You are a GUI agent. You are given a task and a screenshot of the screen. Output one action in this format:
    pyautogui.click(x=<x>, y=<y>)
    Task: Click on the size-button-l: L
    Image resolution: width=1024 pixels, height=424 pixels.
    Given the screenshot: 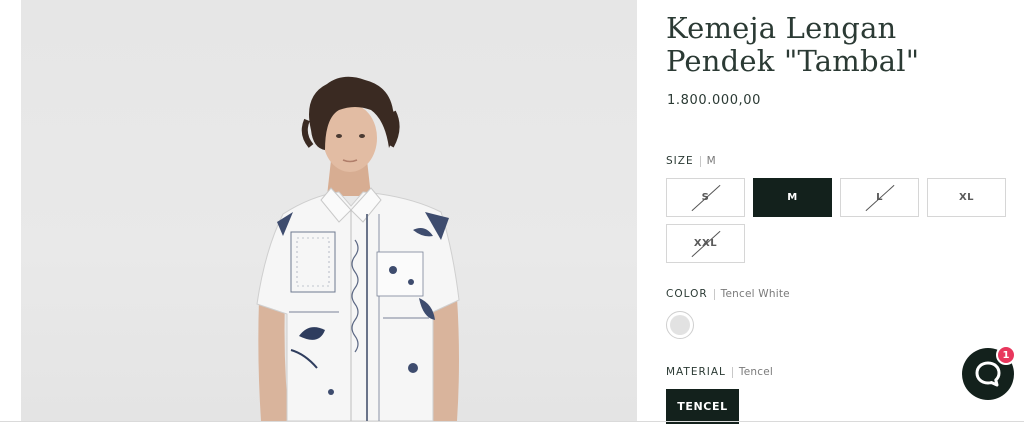 What is the action you would take?
    pyautogui.click(x=879, y=197)
    